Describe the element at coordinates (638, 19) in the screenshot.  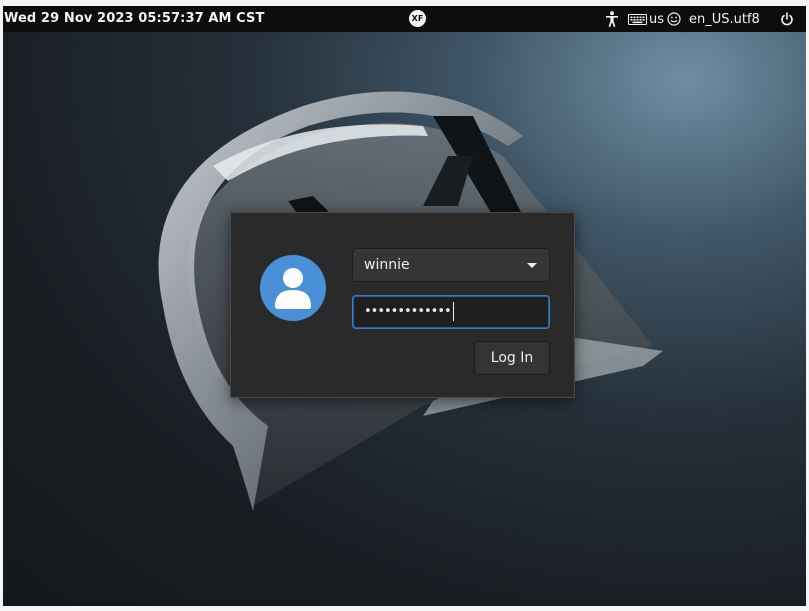
I see `keyboard-icon` at that location.